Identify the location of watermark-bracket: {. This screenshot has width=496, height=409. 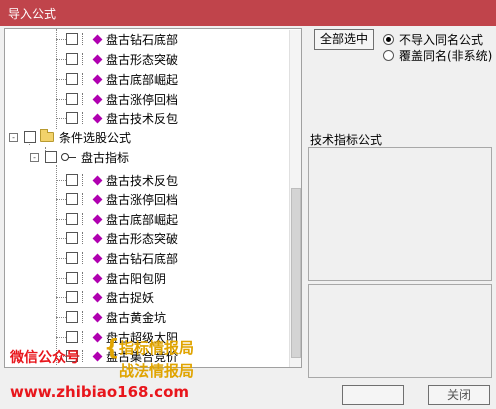
(112, 348).